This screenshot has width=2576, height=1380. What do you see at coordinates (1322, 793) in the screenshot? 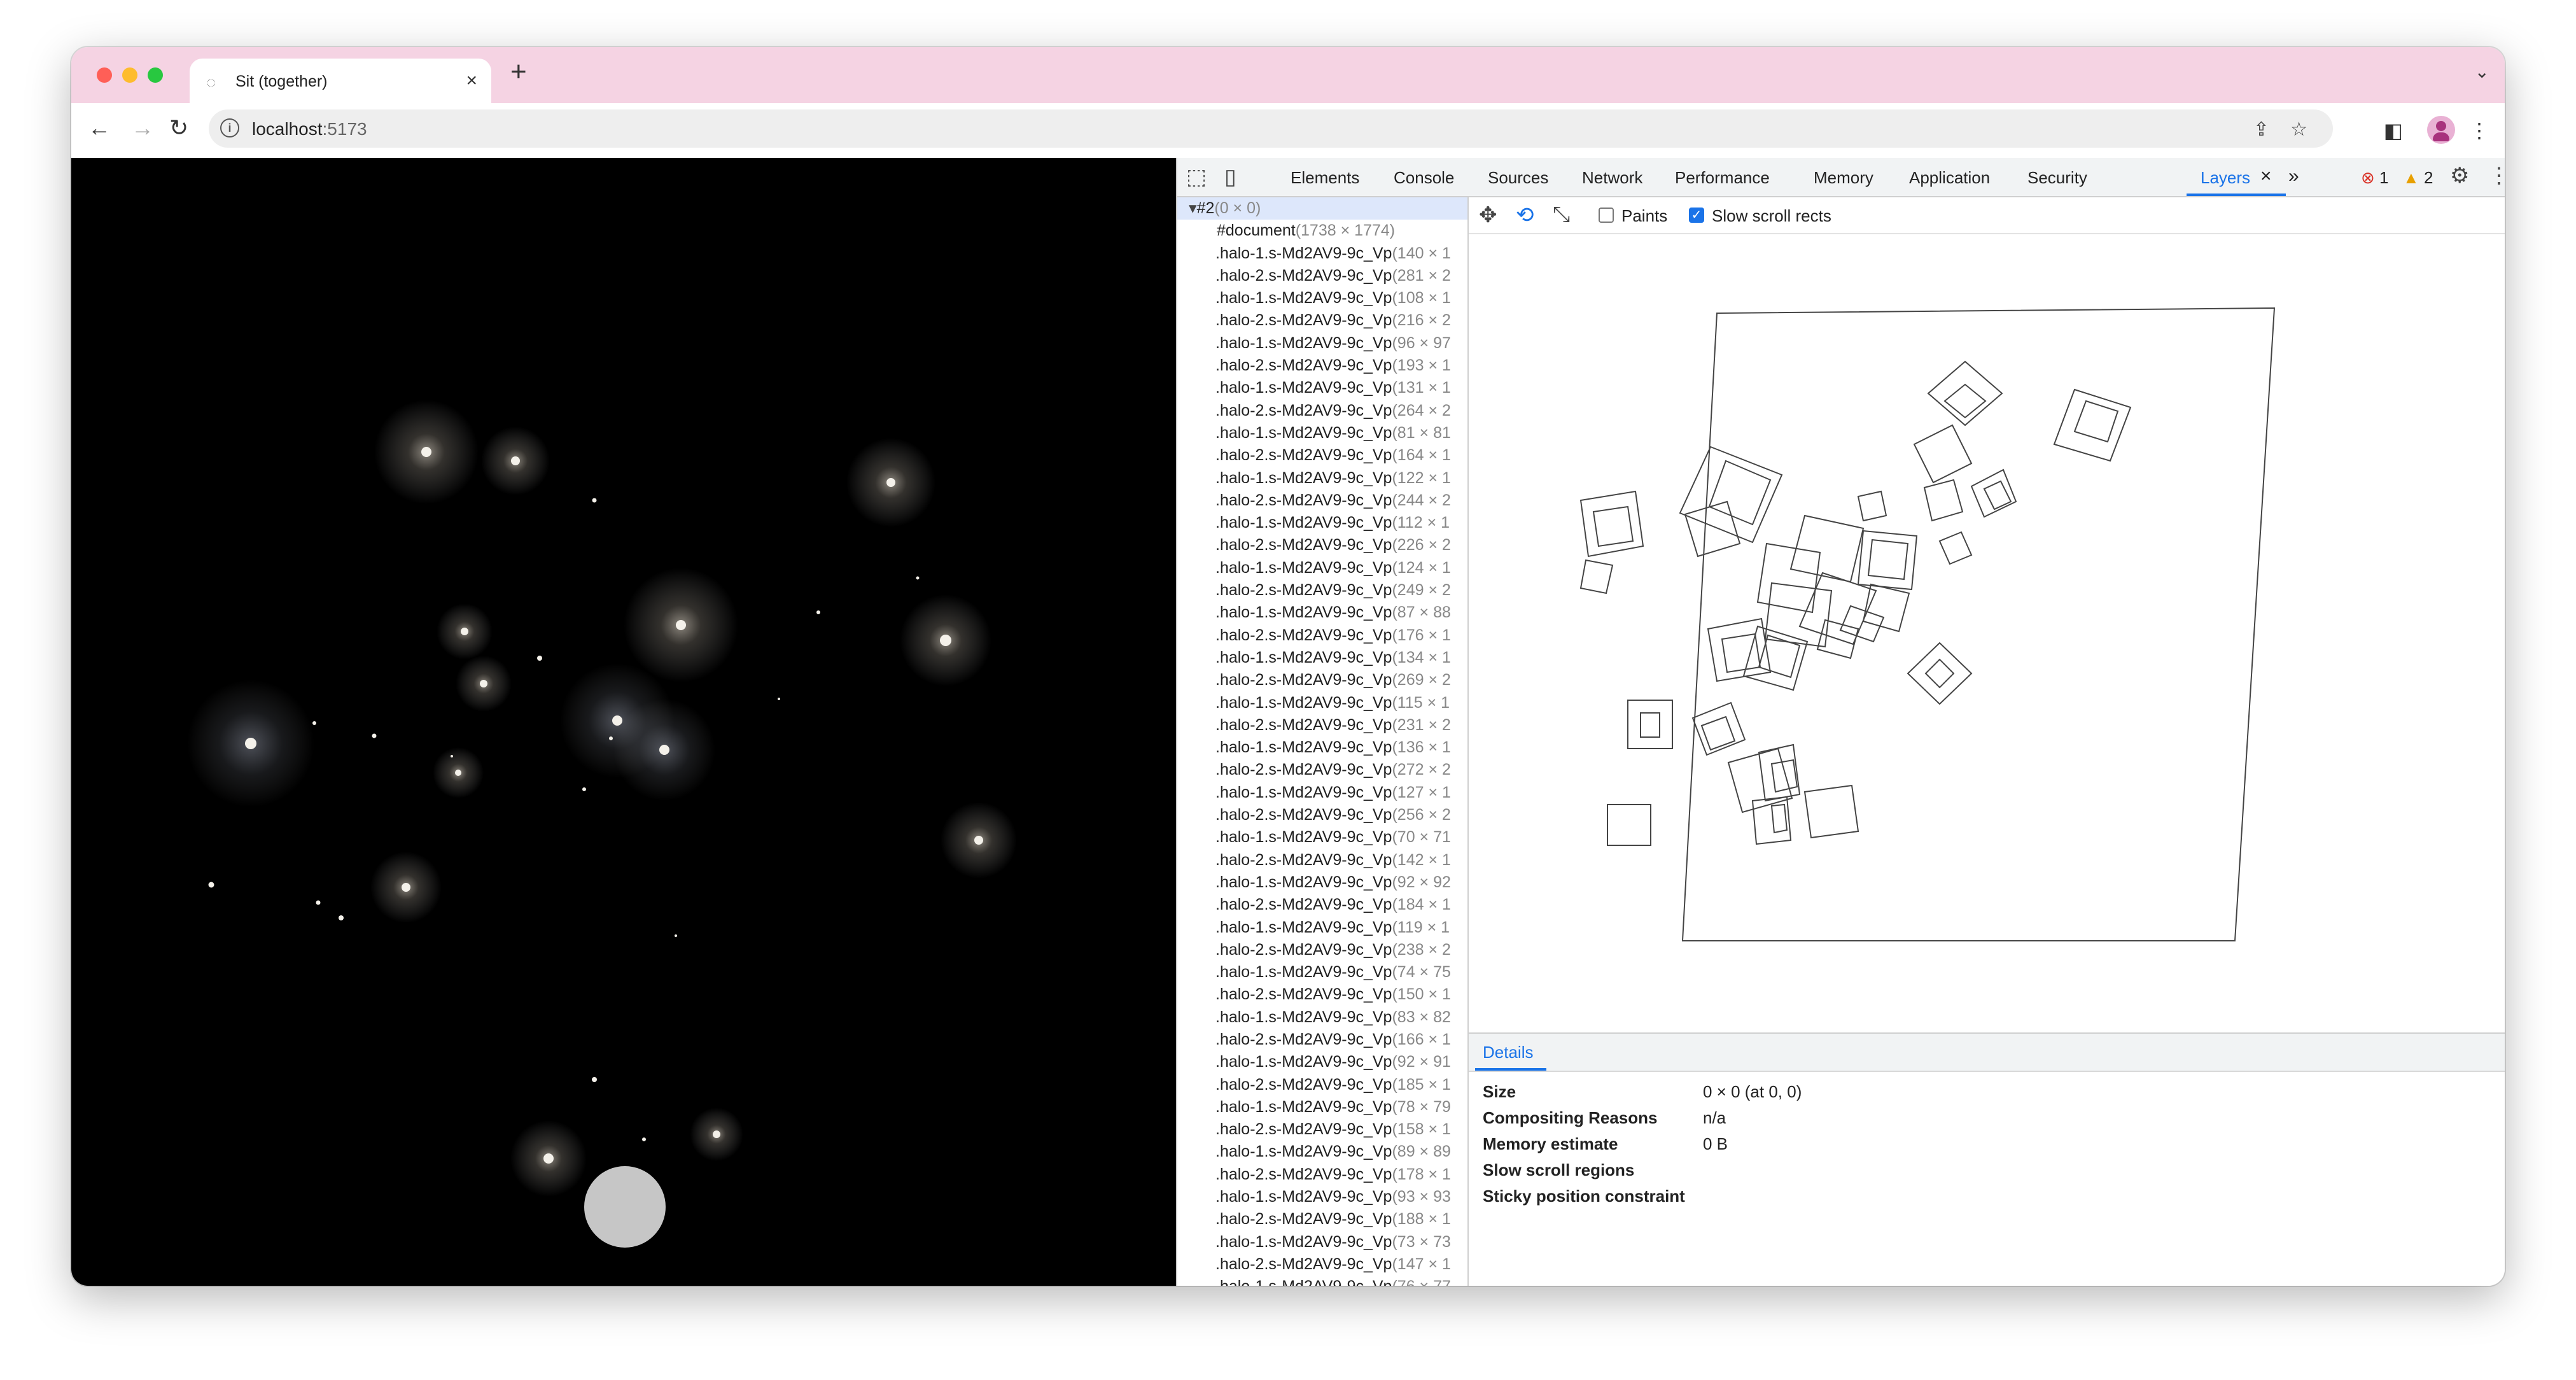
I see `layer-row: .halo-1.s-Md2AV9-9c_Vp(127 × 1` at bounding box center [1322, 793].